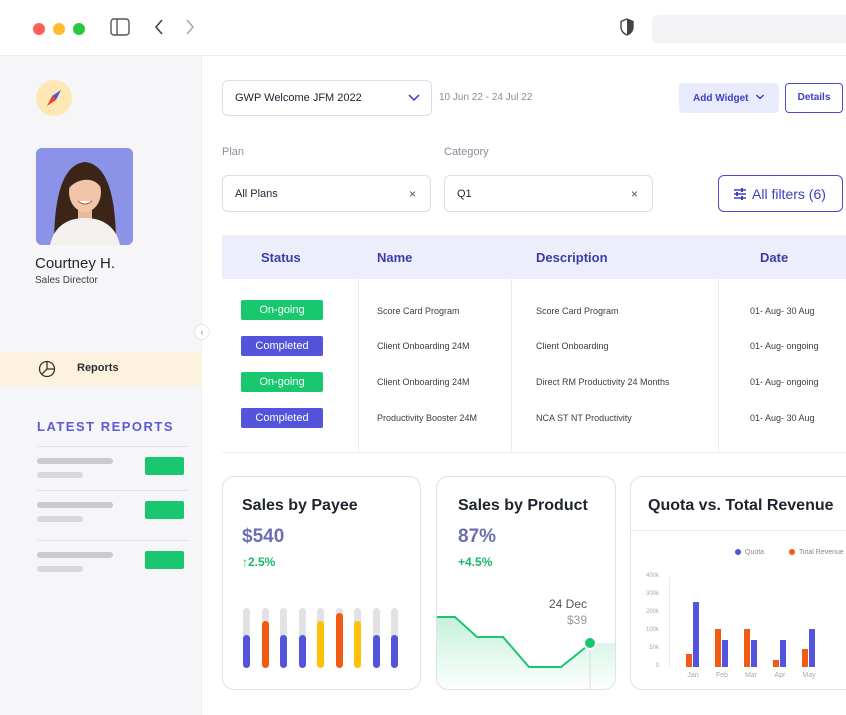 The image size is (846, 715). I want to click on program-select-value: GWP Welcome JFM 2022, so click(298, 98).